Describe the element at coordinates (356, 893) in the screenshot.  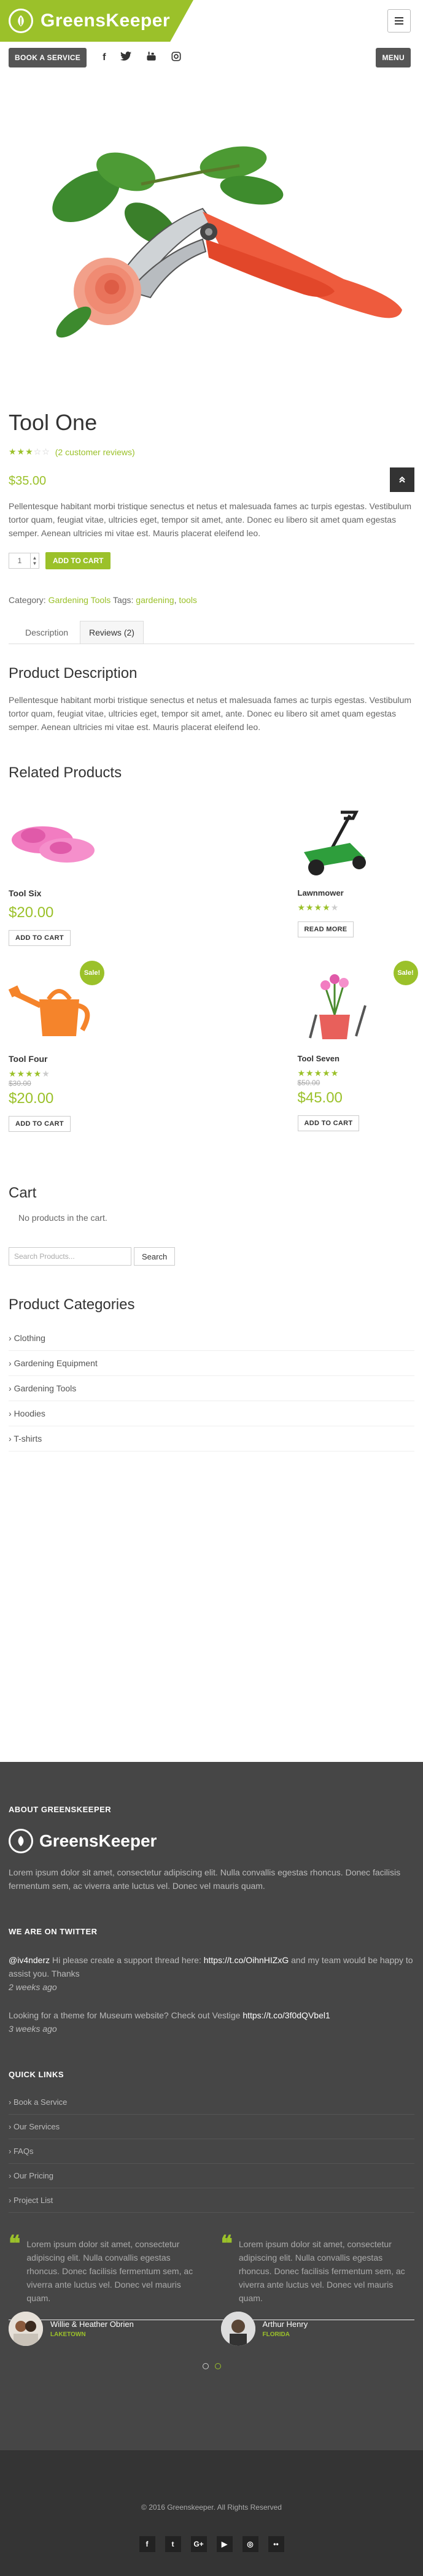
I see `product-name: Lawnmower` at that location.